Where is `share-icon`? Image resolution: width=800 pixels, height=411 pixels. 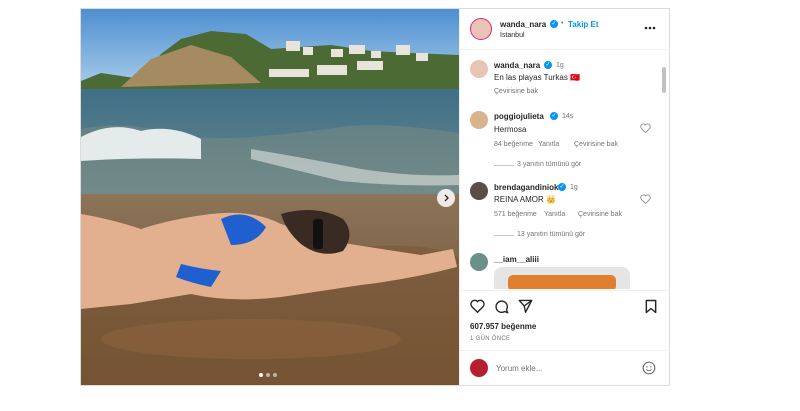 share-icon is located at coordinates (525, 306).